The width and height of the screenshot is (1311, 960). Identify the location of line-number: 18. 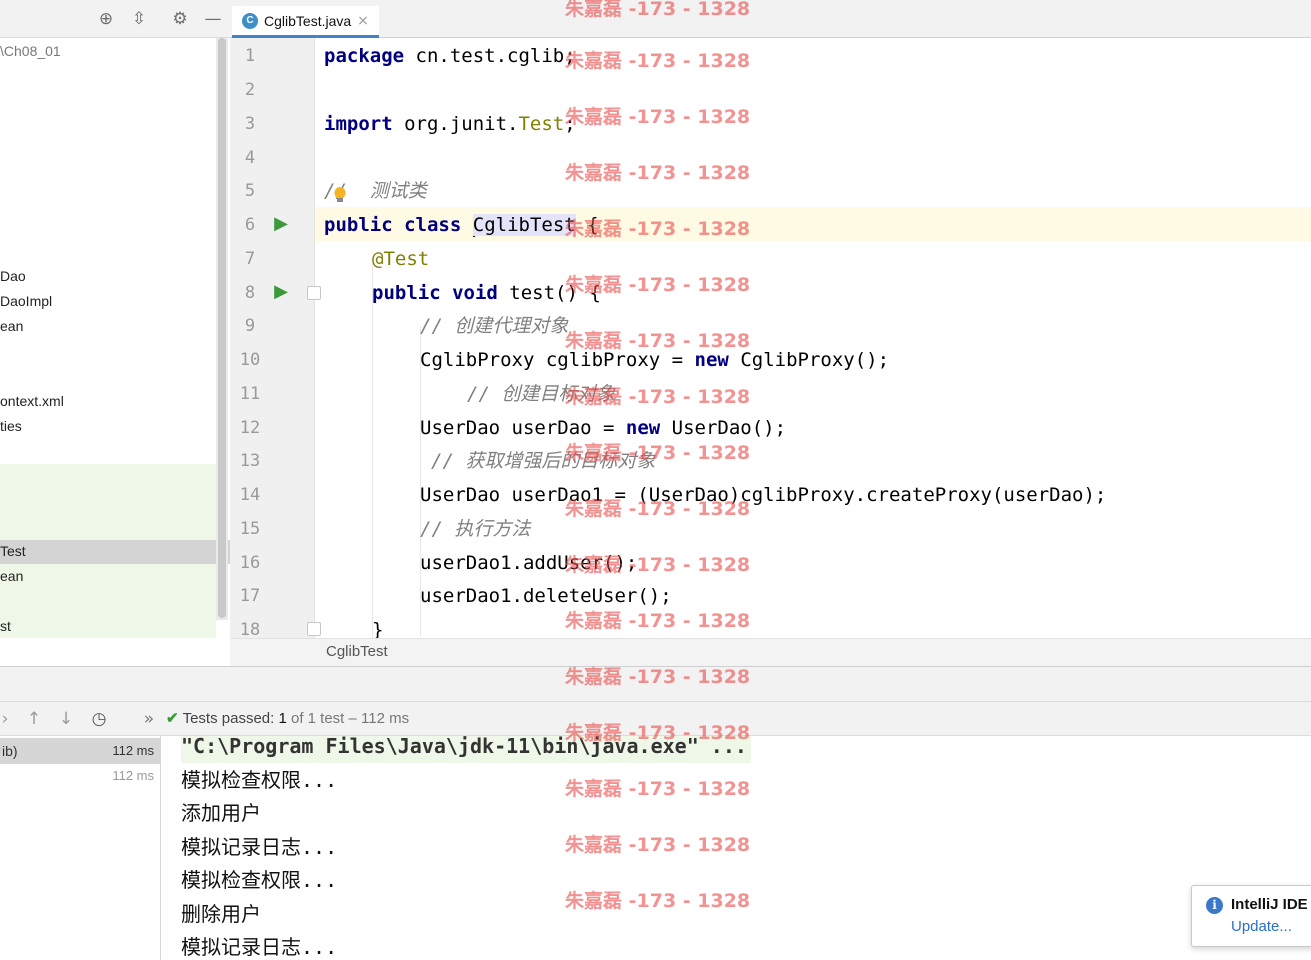
(250, 629).